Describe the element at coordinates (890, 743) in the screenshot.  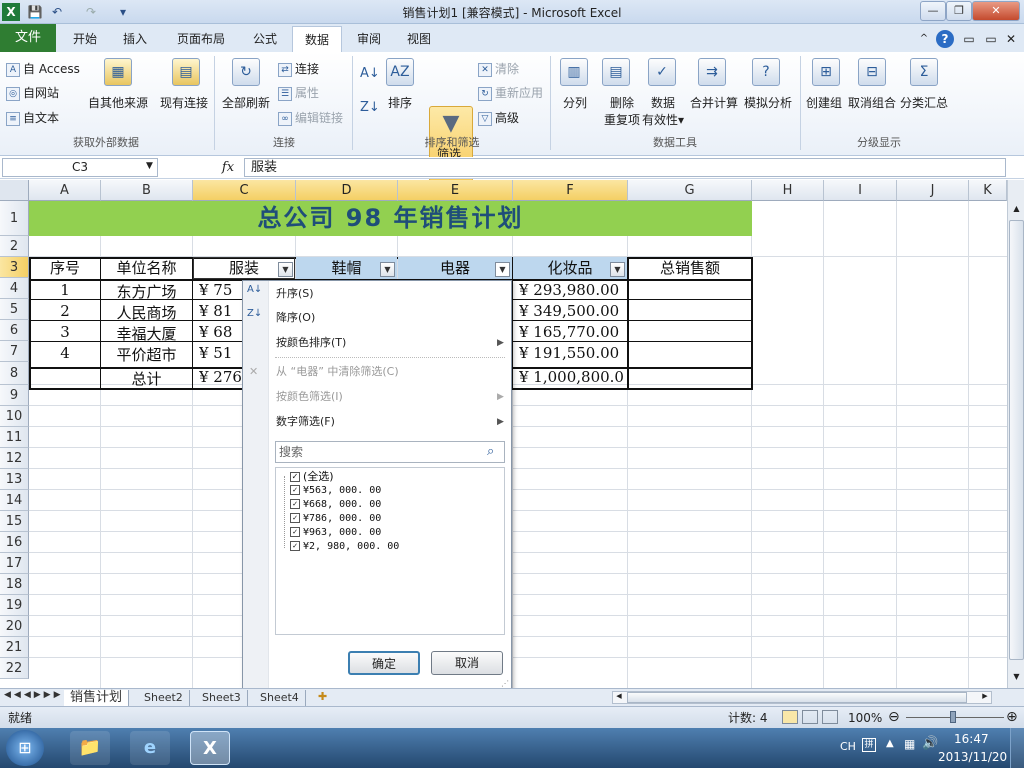
I see `tray-arrow-icon: ▲` at that location.